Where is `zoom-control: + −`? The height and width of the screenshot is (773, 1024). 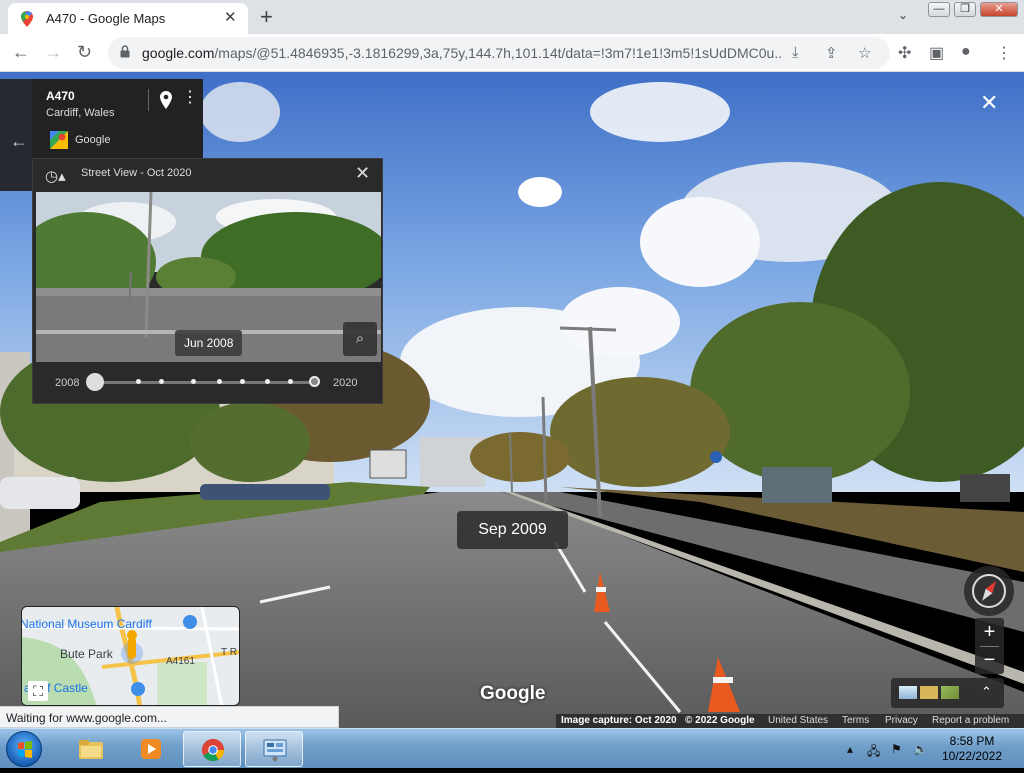
zoom-control: + − is located at coordinates (989, 646).